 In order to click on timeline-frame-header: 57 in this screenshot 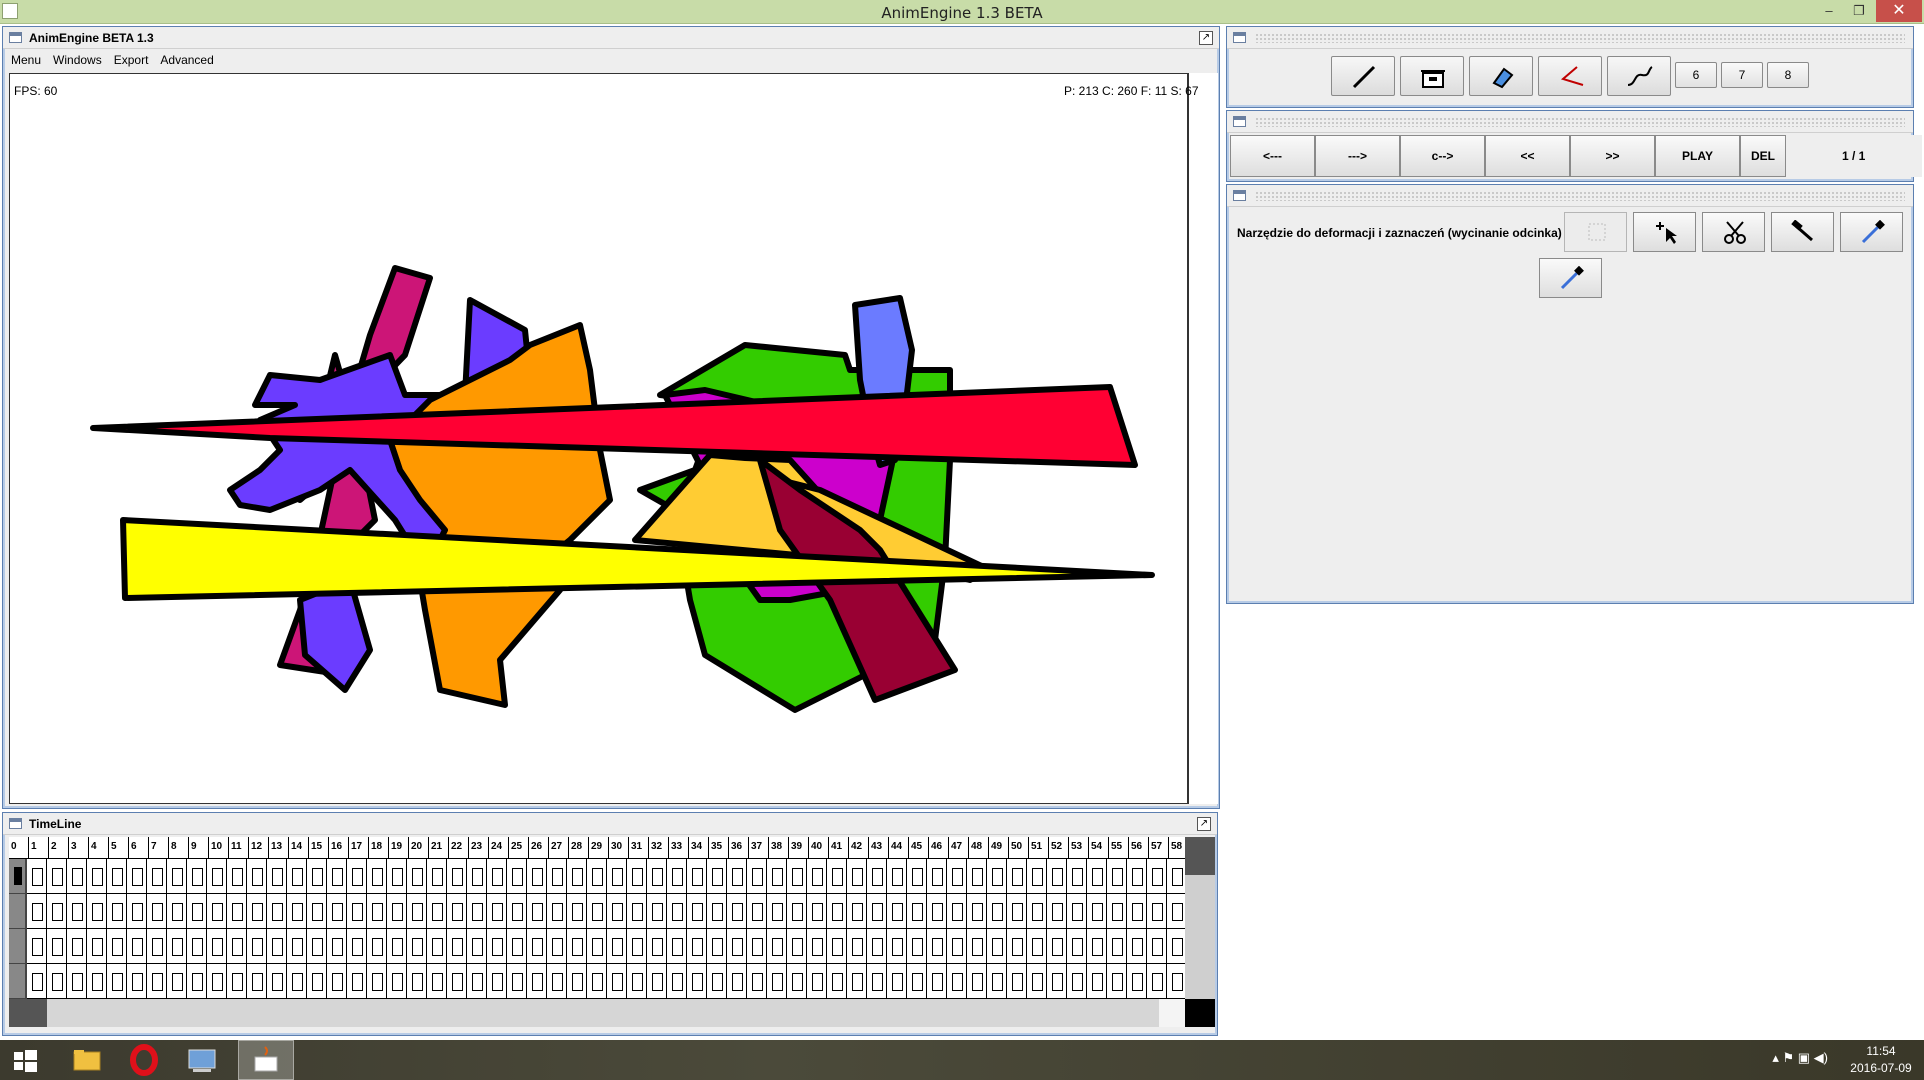, I will do `click(1159, 848)`.